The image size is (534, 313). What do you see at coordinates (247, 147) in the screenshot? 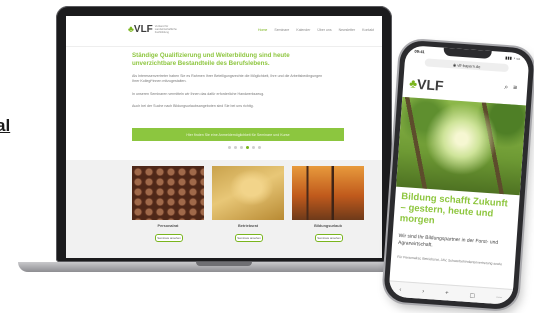
I see `carousel-dot-active` at bounding box center [247, 147].